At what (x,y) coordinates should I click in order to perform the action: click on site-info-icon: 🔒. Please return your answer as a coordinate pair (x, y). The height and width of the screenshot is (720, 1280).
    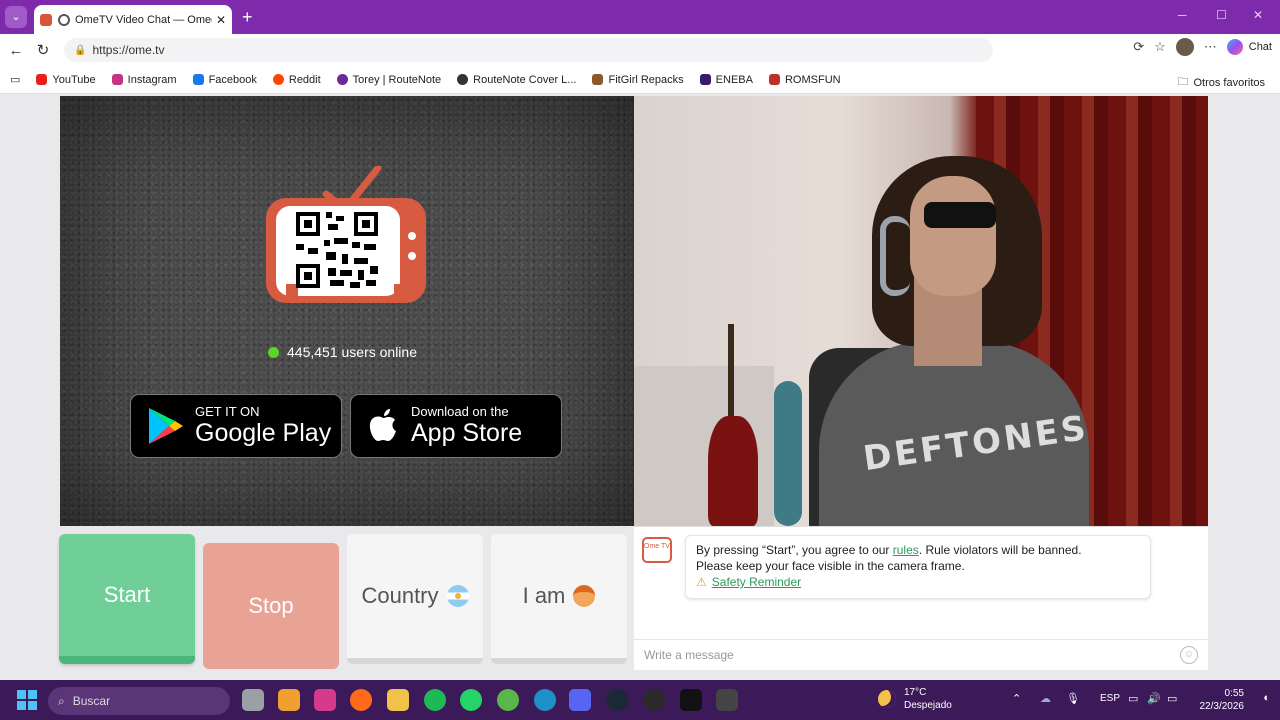
    Looking at the image, I should click on (80, 50).